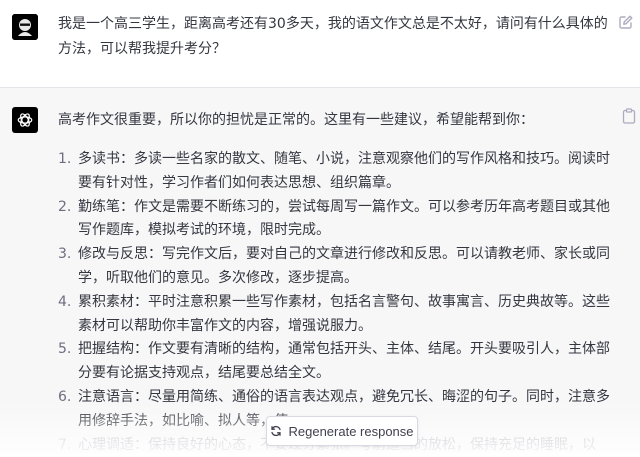 This screenshot has width=640, height=457. Describe the element at coordinates (351, 431) in the screenshot. I see `regenerate-response-label: Regenerate response` at that location.